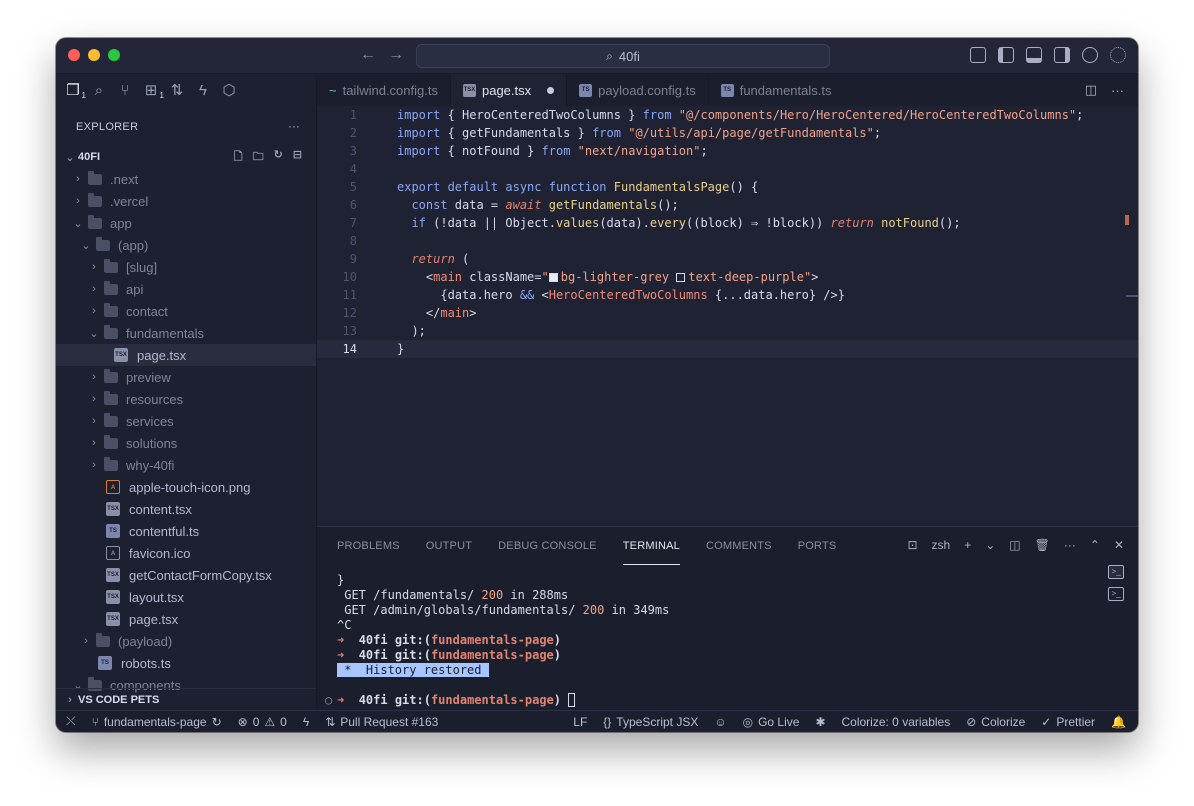 Image resolution: width=1194 pixels, height=806 pixels. I want to click on tree-folder: › services, so click(186, 421).